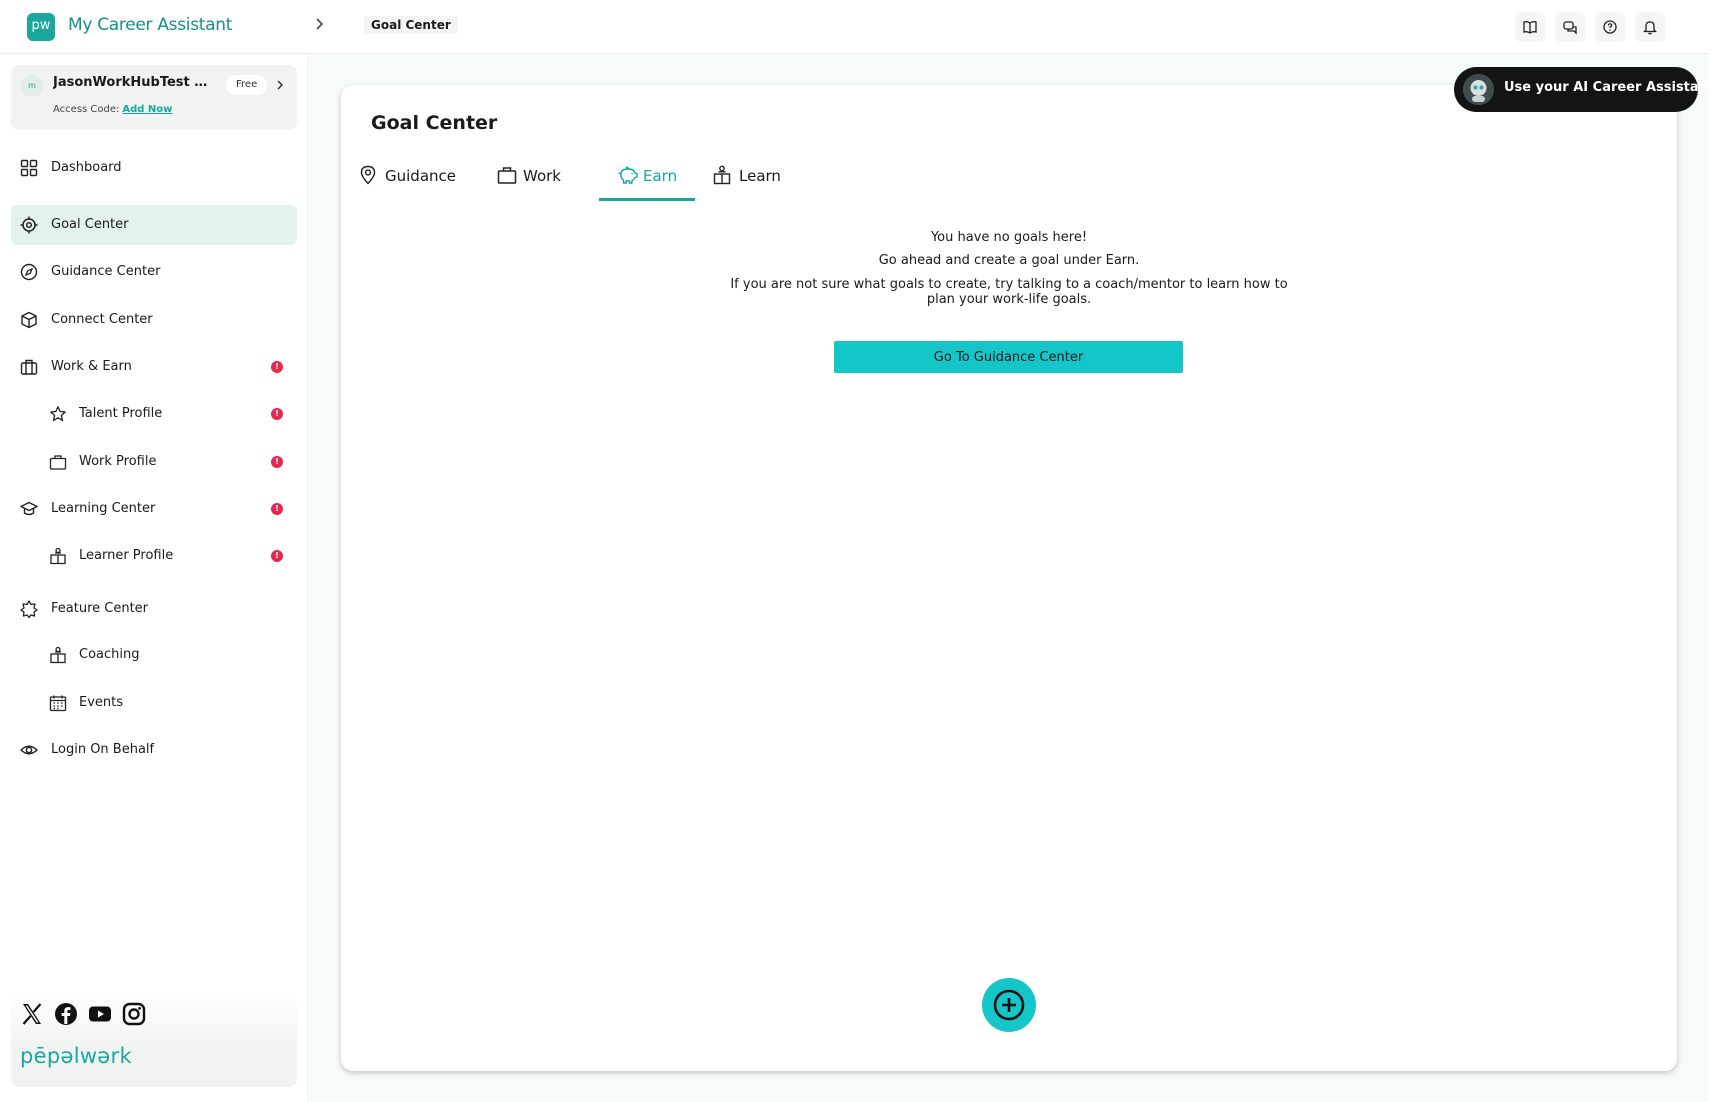 The image size is (1722, 1102). What do you see at coordinates (121, 413) in the screenshot?
I see `sidebar-item-label: Talent Profile` at bounding box center [121, 413].